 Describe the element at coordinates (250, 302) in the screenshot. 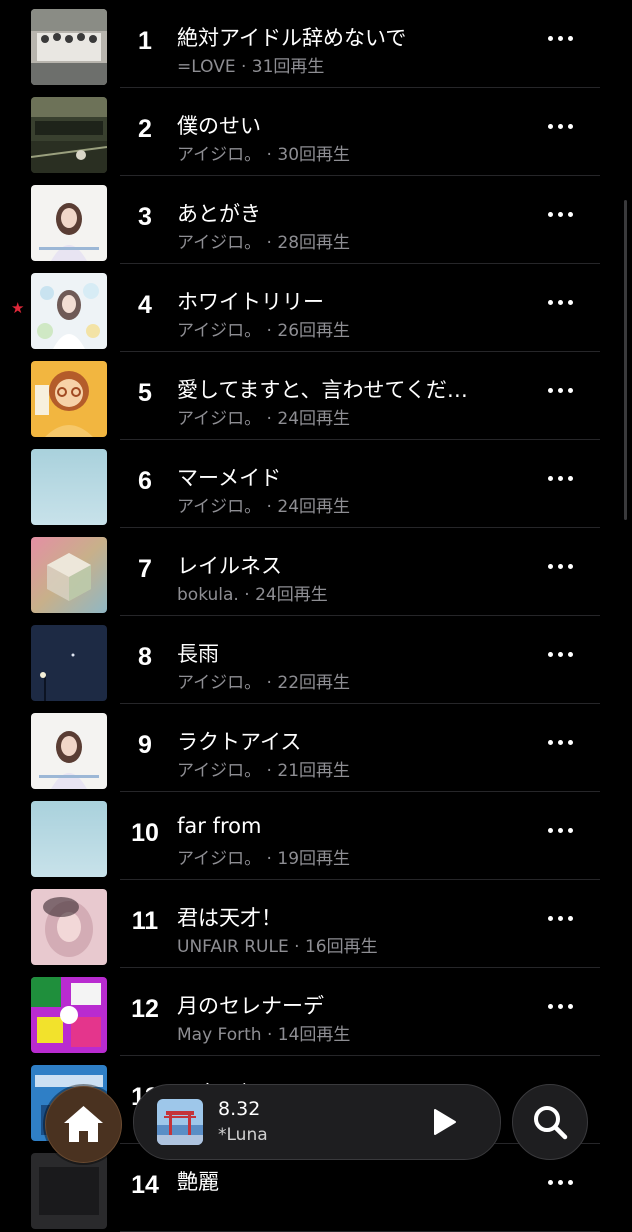

I see `track-title: ホワイトリリー` at that location.